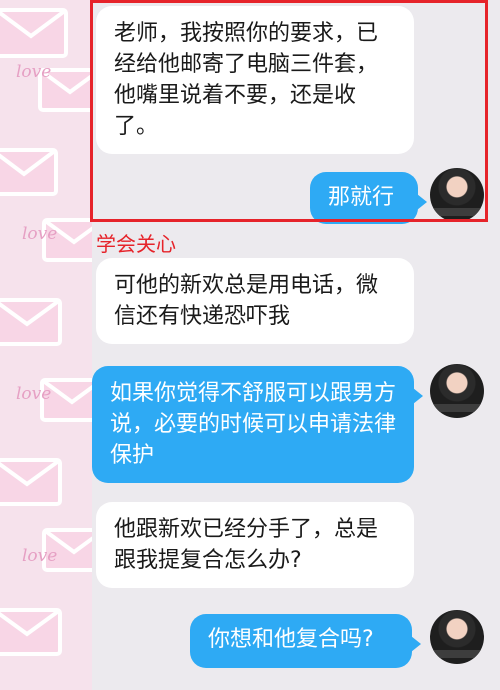 The image size is (500, 690). What do you see at coordinates (291, 639) in the screenshot?
I see `message-text: 你想和他复合吗?` at bounding box center [291, 639].